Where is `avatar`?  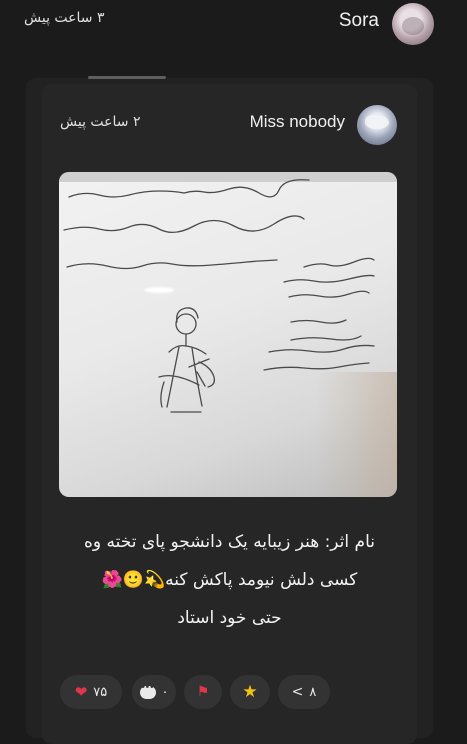
avatar is located at coordinates (413, 24).